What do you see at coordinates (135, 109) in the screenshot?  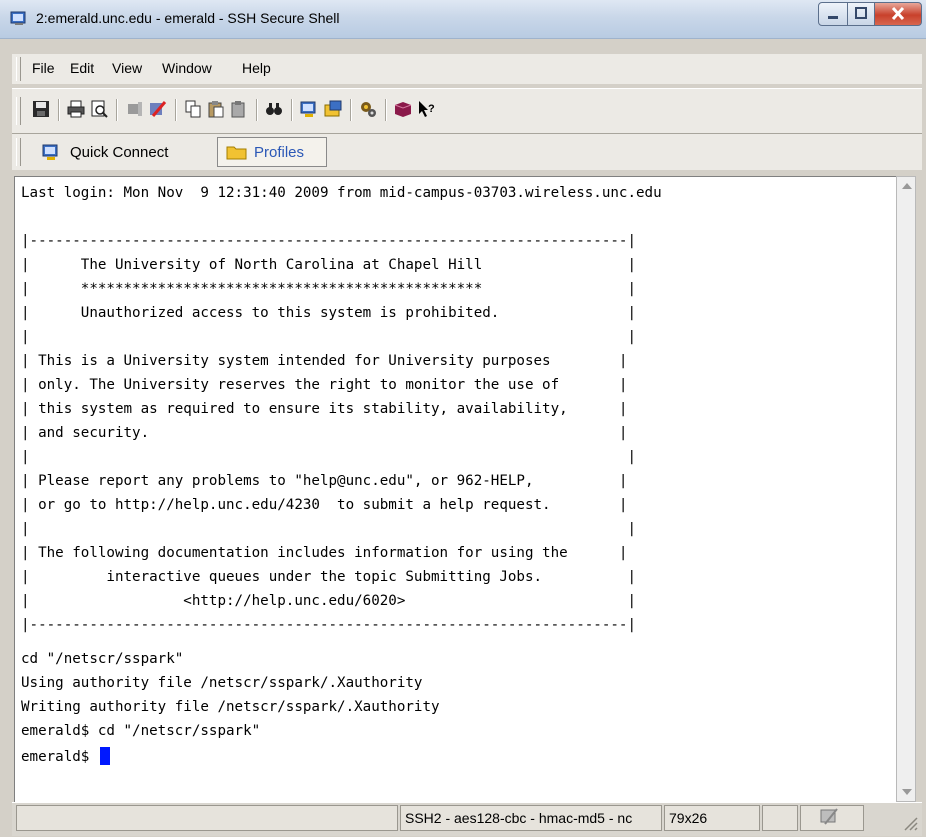 I see `disconnect-icon` at bounding box center [135, 109].